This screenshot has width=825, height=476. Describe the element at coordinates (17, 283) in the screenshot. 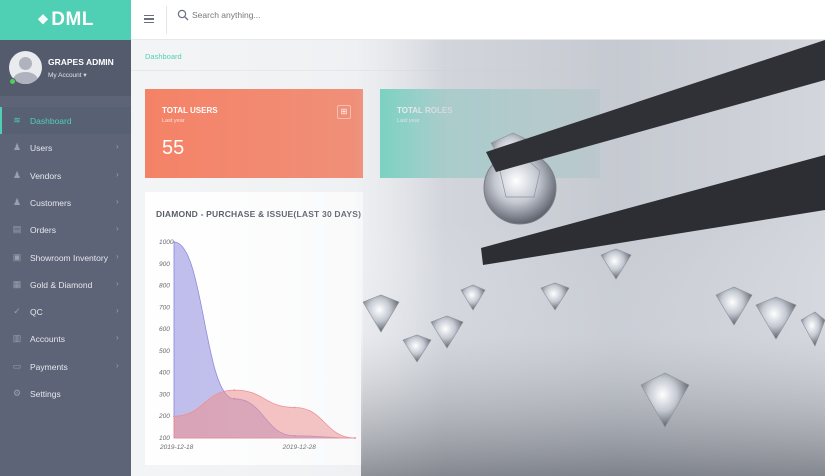

I see `gold-diamond-icon: ▦` at that location.